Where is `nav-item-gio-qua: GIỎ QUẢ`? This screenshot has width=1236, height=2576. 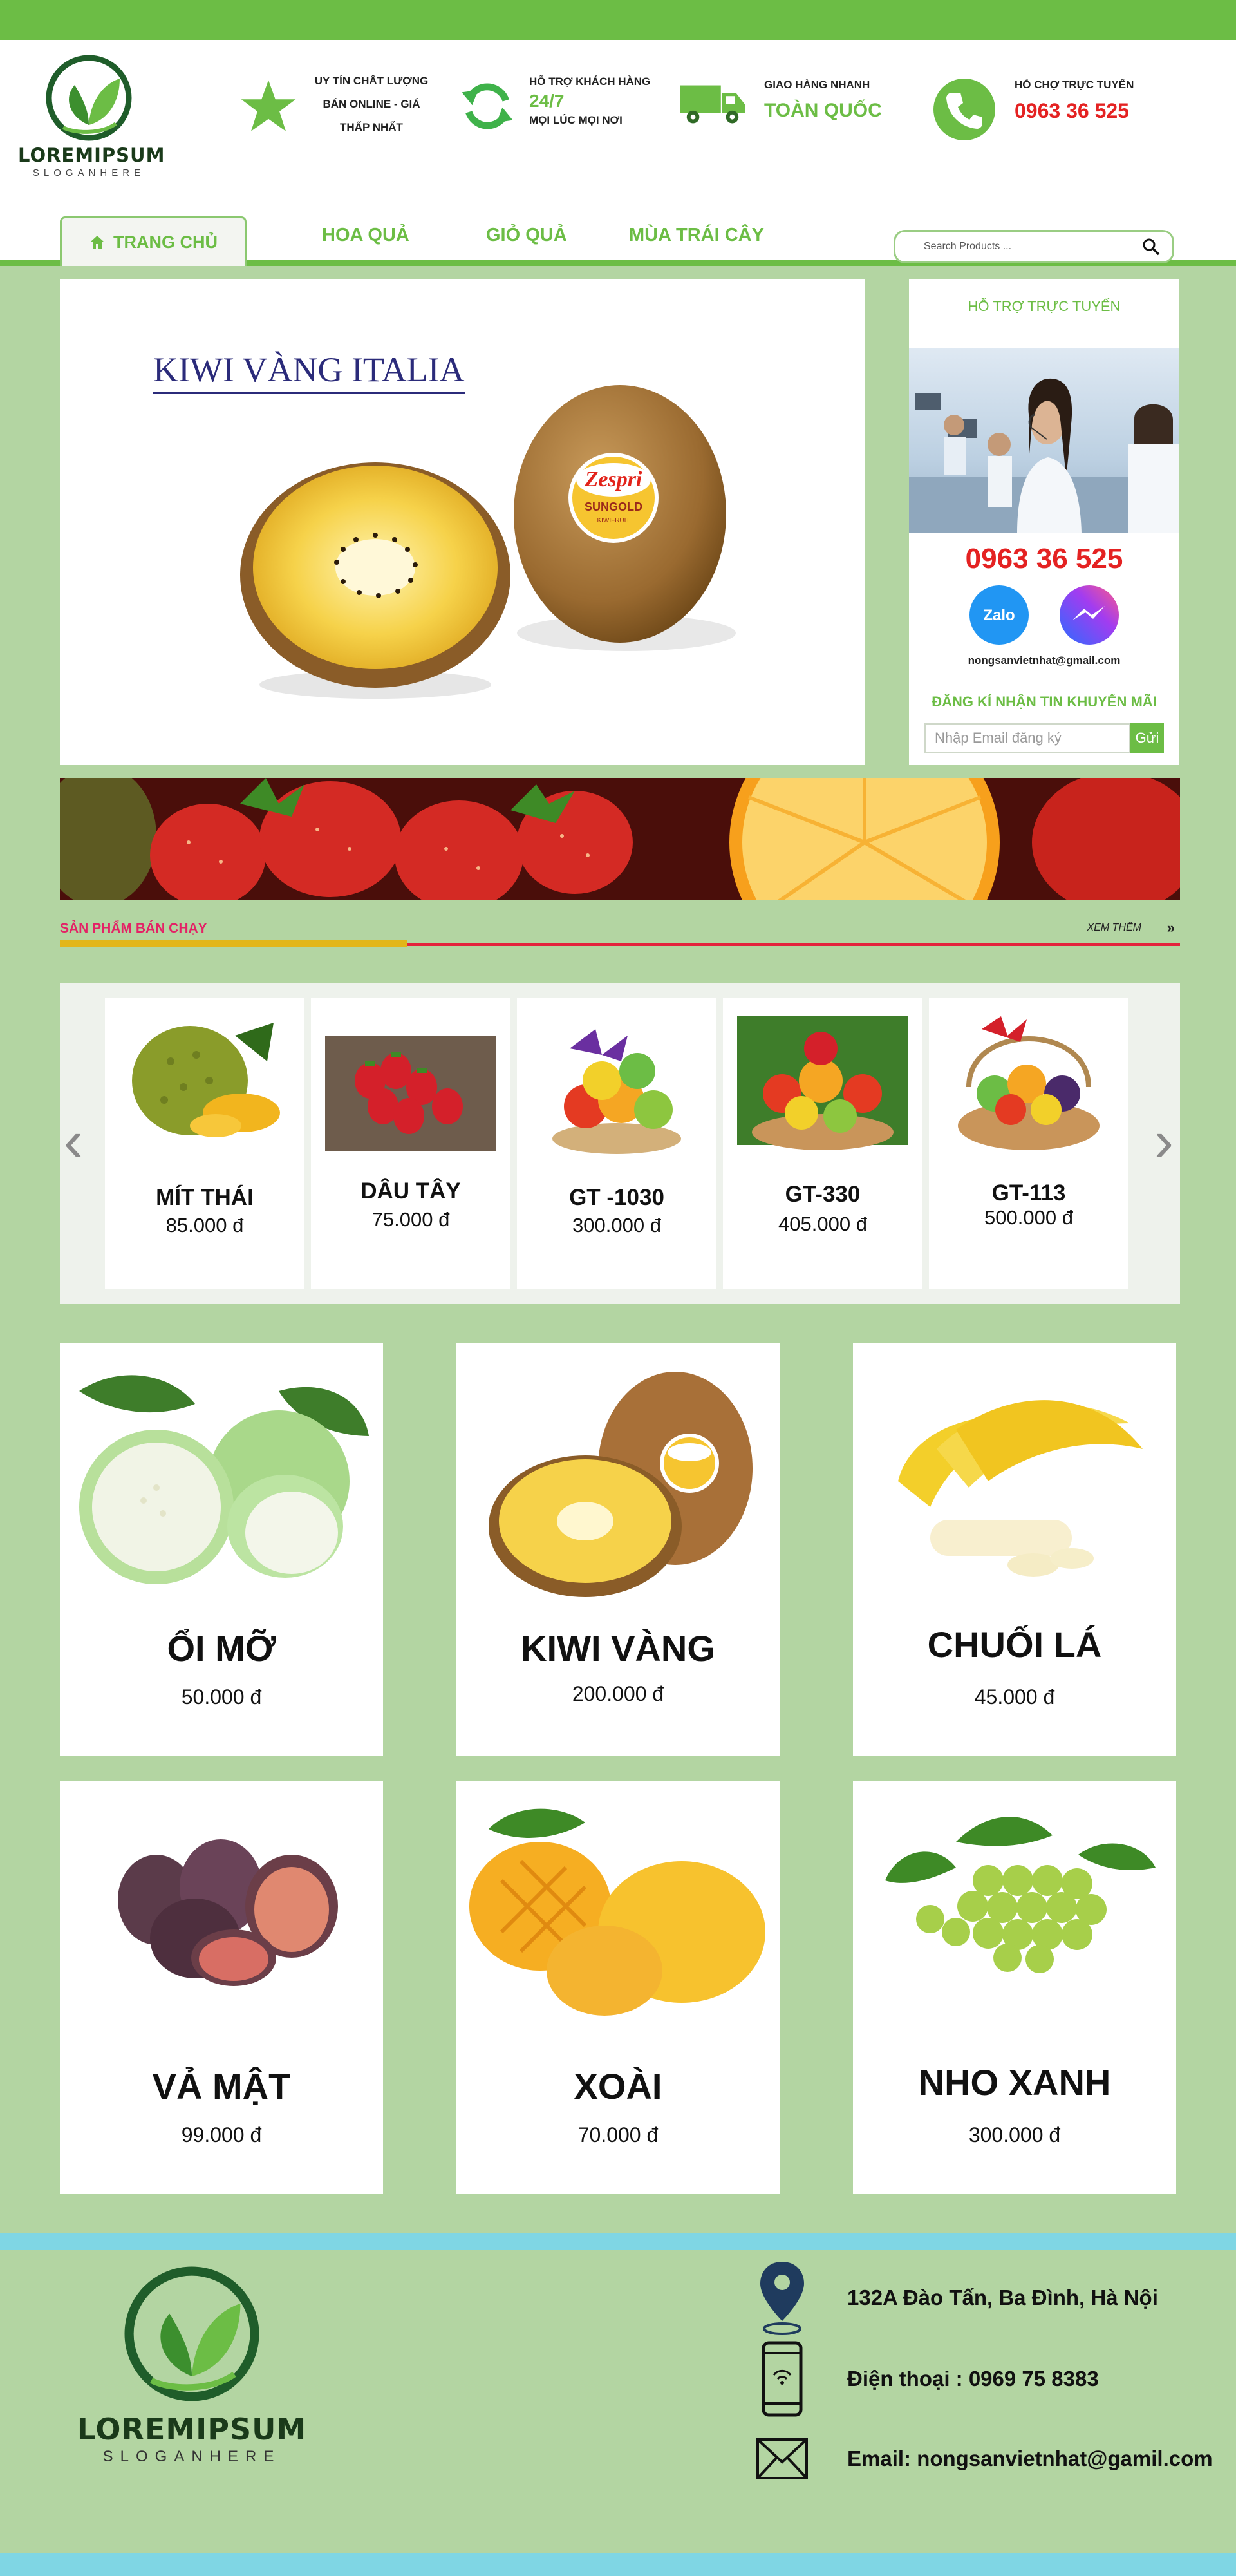
nav-item-gio-qua: GIỎ QUẢ is located at coordinates (526, 235).